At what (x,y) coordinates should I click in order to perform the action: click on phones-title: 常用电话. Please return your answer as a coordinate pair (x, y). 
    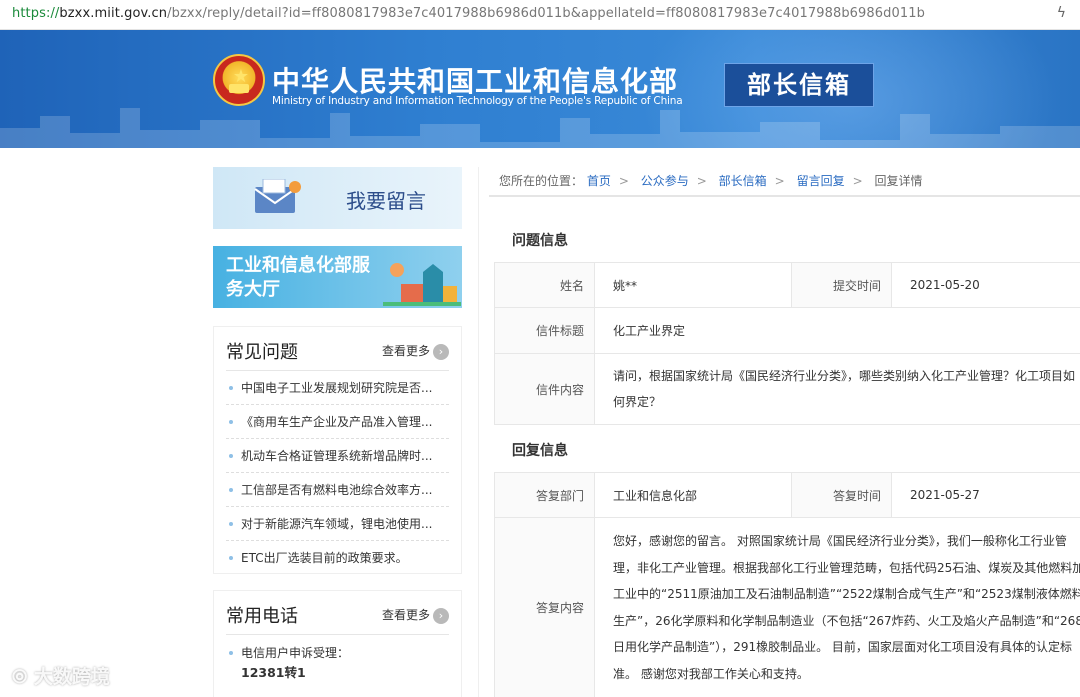
    Looking at the image, I should click on (262, 616).